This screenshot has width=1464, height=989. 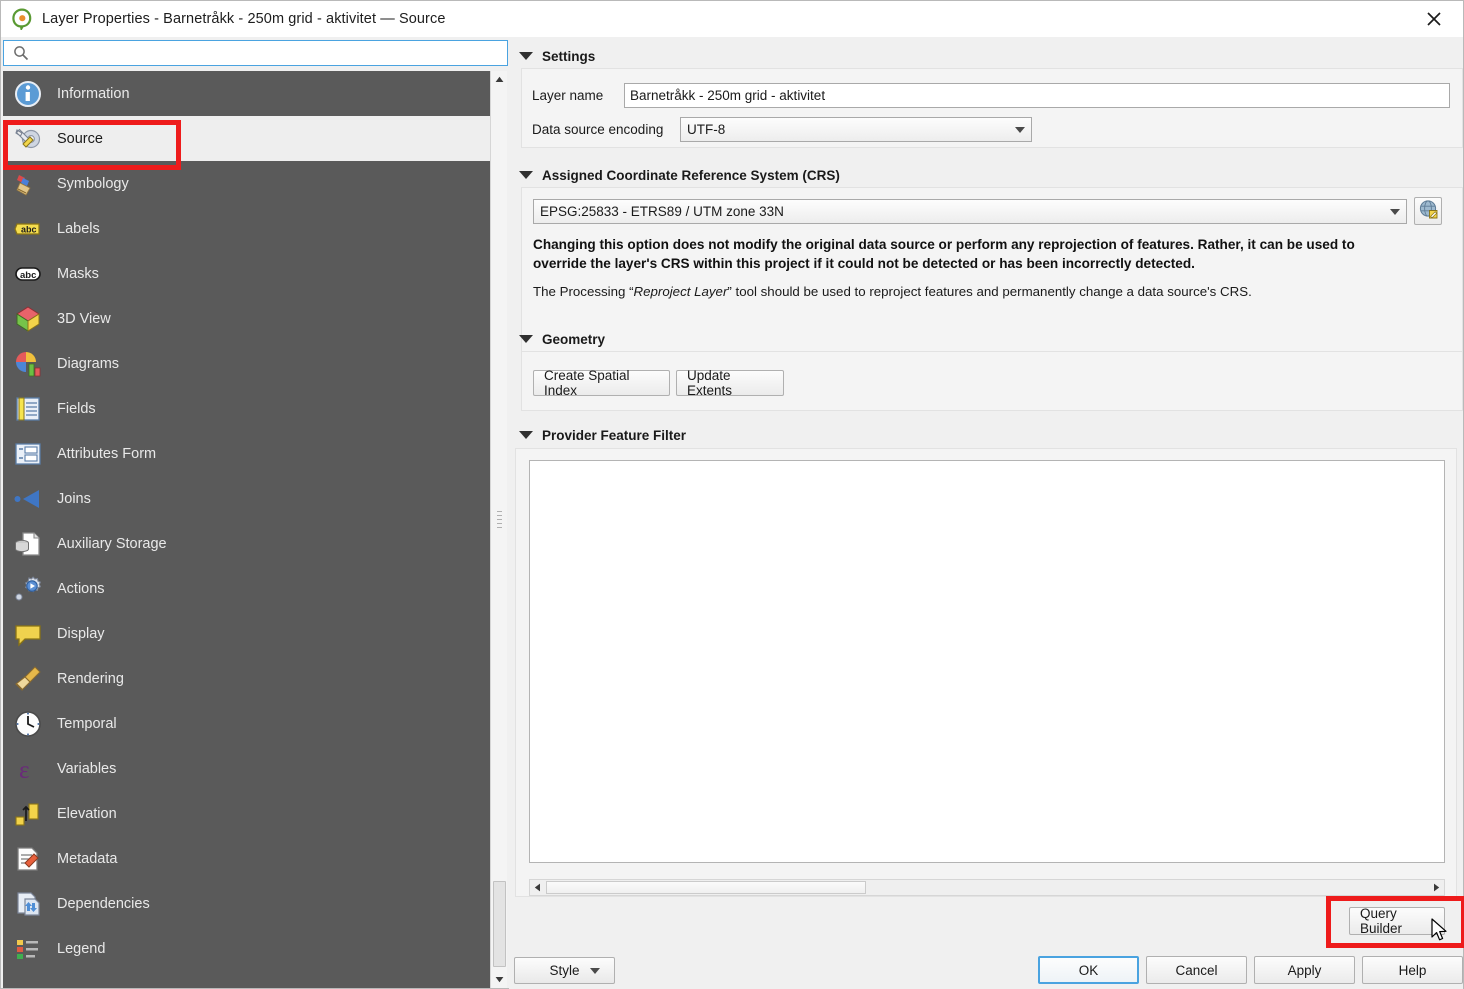 I want to click on svg-text: abc, so click(x=29, y=229).